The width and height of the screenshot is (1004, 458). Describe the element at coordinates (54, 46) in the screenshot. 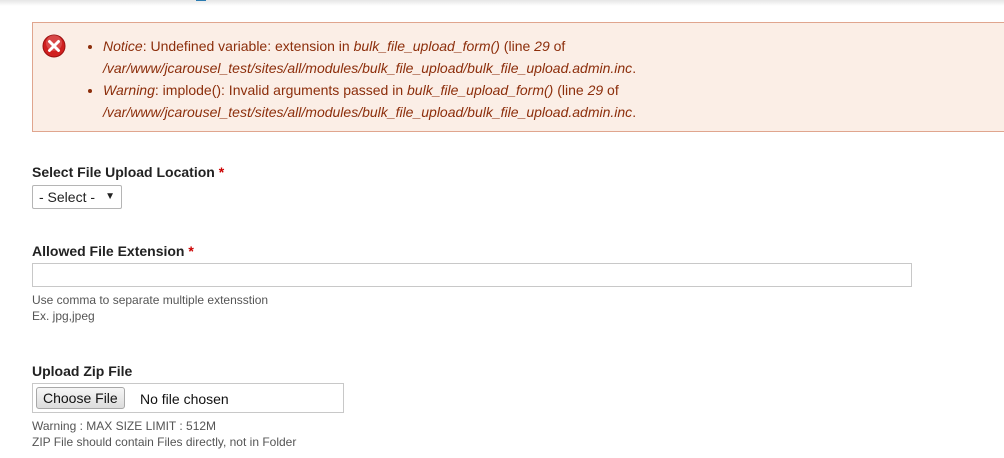

I see `error-x-icon` at that location.